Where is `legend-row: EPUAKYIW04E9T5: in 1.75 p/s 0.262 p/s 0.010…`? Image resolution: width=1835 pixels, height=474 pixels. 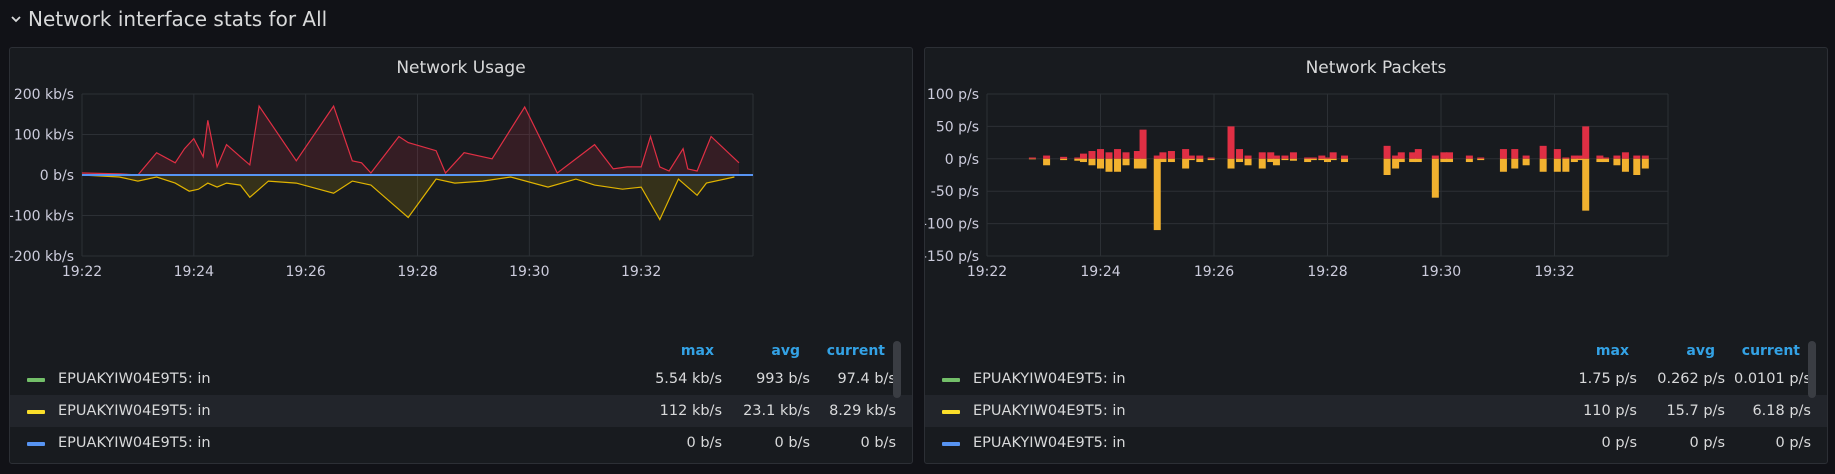 legend-row: EPUAKYIW04E9T5: in 1.75 p/s 0.262 p/s 0.010… is located at coordinates (1376, 379).